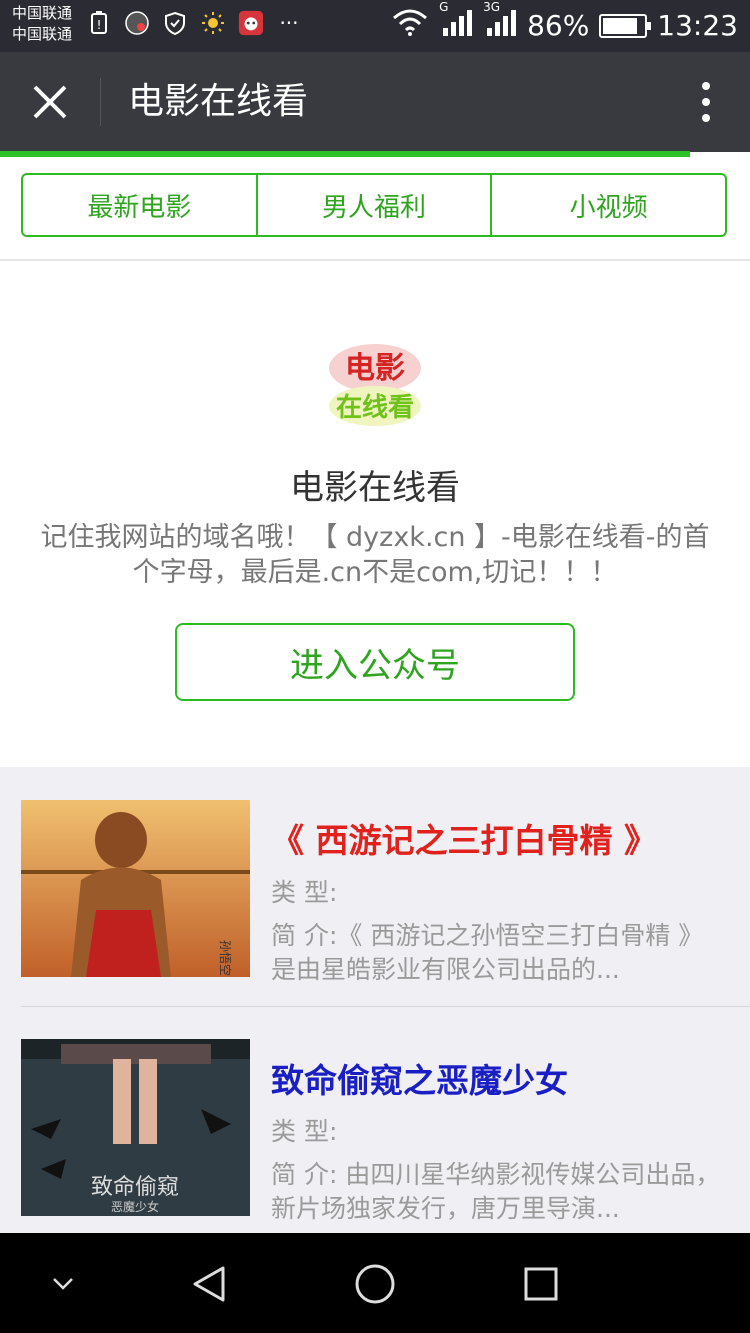 Image resolution: width=750 pixels, height=1333 pixels. What do you see at coordinates (289, 23) in the screenshot?
I see `more-notifications-icon: ···` at bounding box center [289, 23].